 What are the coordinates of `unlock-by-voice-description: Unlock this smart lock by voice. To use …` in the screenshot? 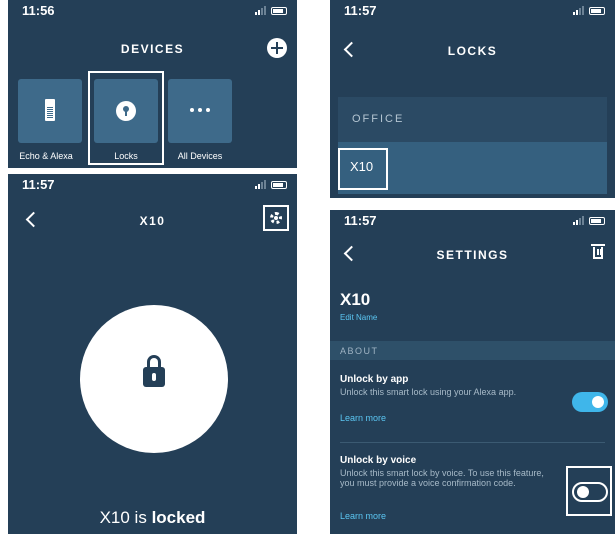 It's located at (442, 478).